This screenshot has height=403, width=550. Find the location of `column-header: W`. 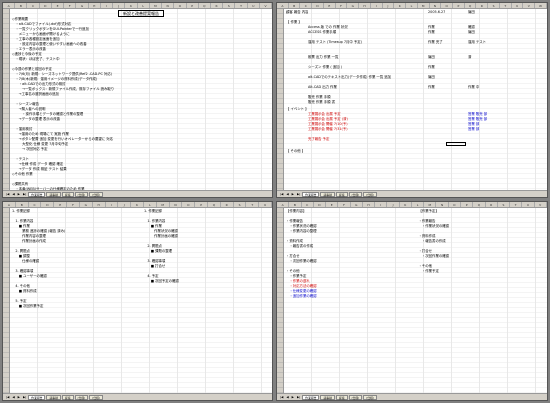

column-header: W is located at coordinates (541, 5).